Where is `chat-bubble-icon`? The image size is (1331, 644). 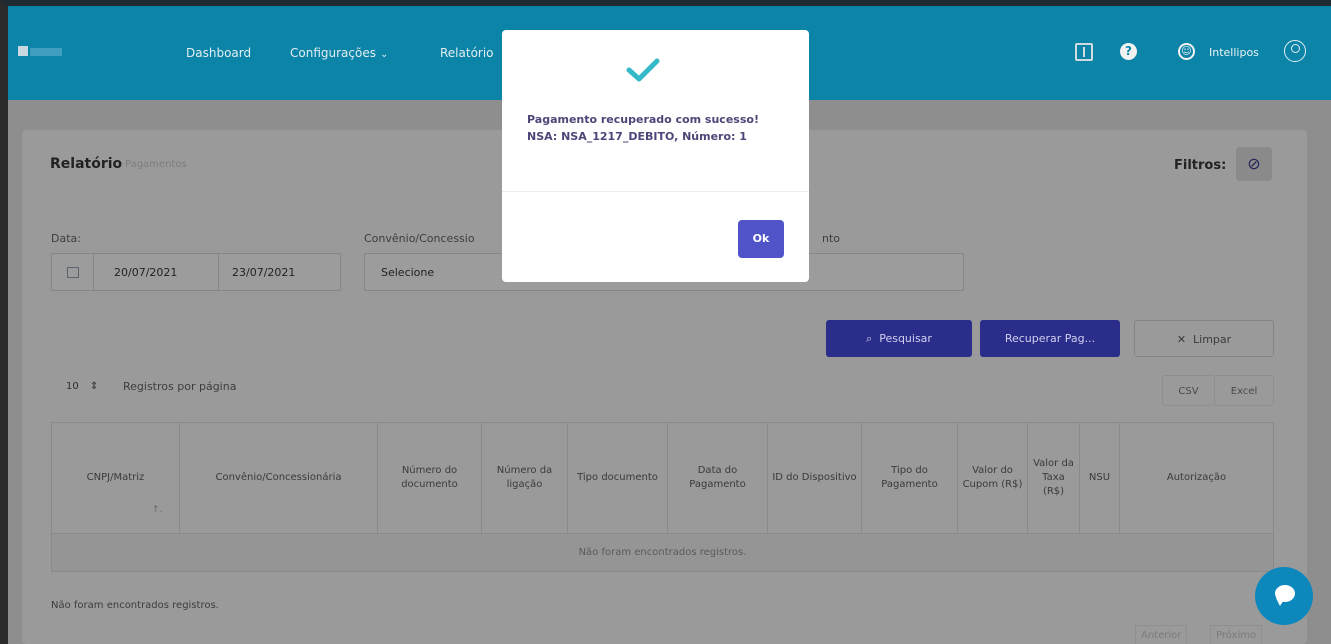 chat-bubble-icon is located at coordinates (1284, 596).